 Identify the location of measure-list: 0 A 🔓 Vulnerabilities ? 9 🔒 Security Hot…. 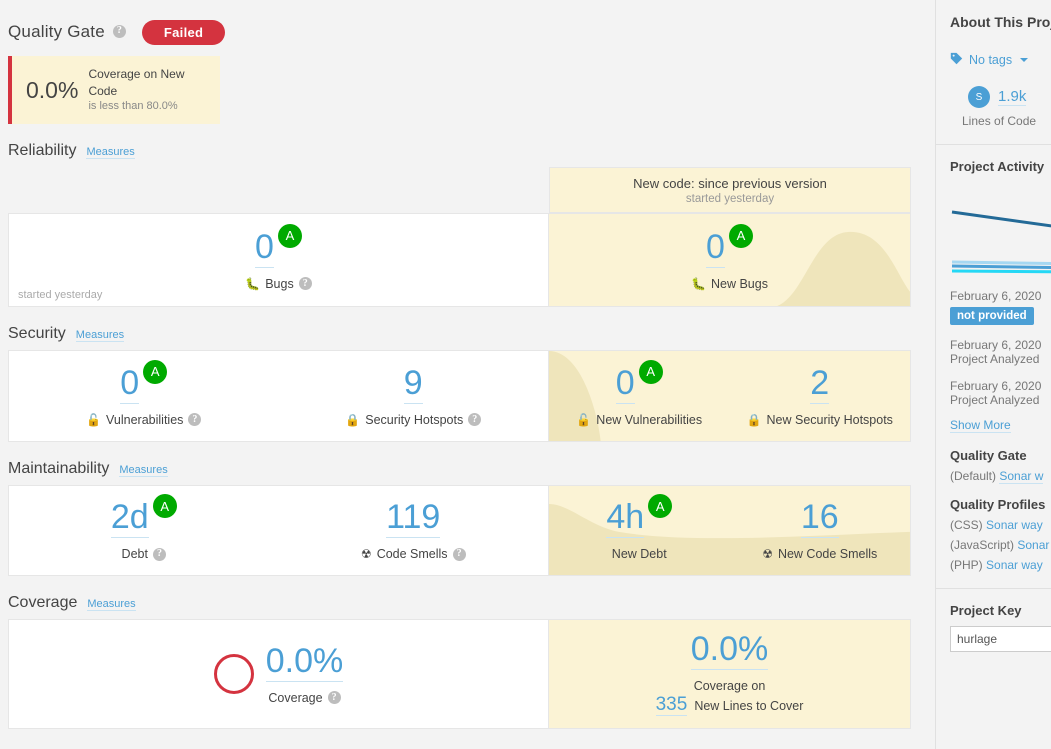
(278, 395).